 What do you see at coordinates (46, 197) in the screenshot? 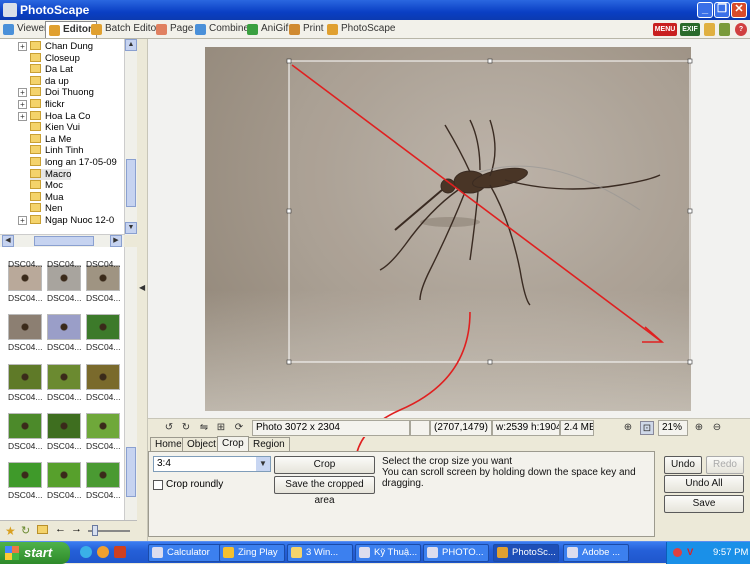
I see `folder-item: Mua` at bounding box center [46, 197].